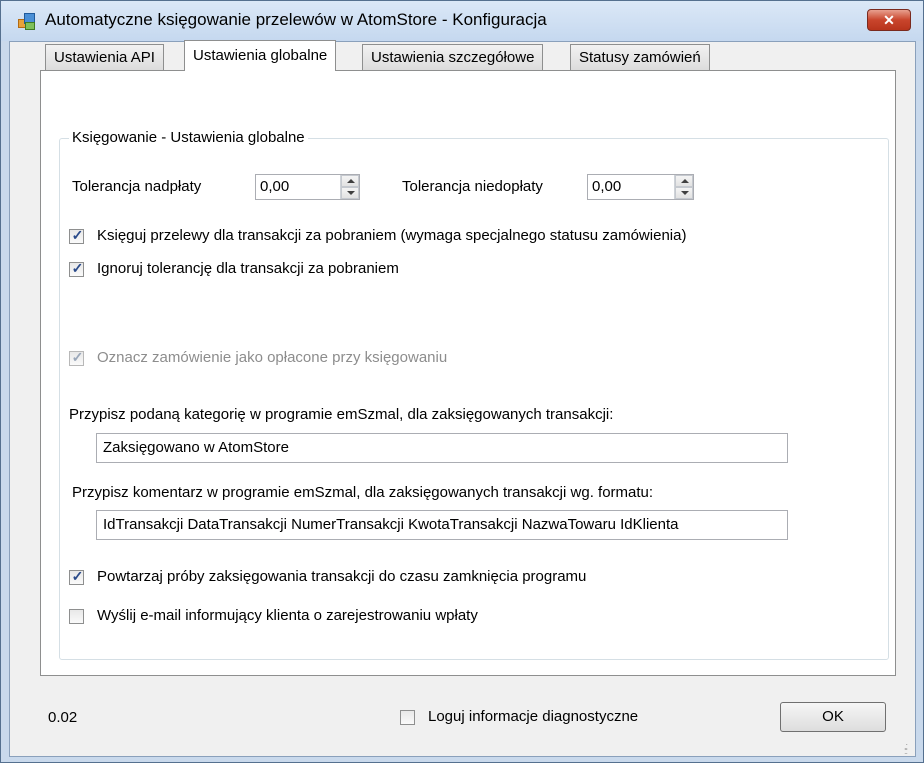 The height and width of the screenshot is (763, 924). I want to click on retry-booking-checkbox: ✓, so click(76, 576).